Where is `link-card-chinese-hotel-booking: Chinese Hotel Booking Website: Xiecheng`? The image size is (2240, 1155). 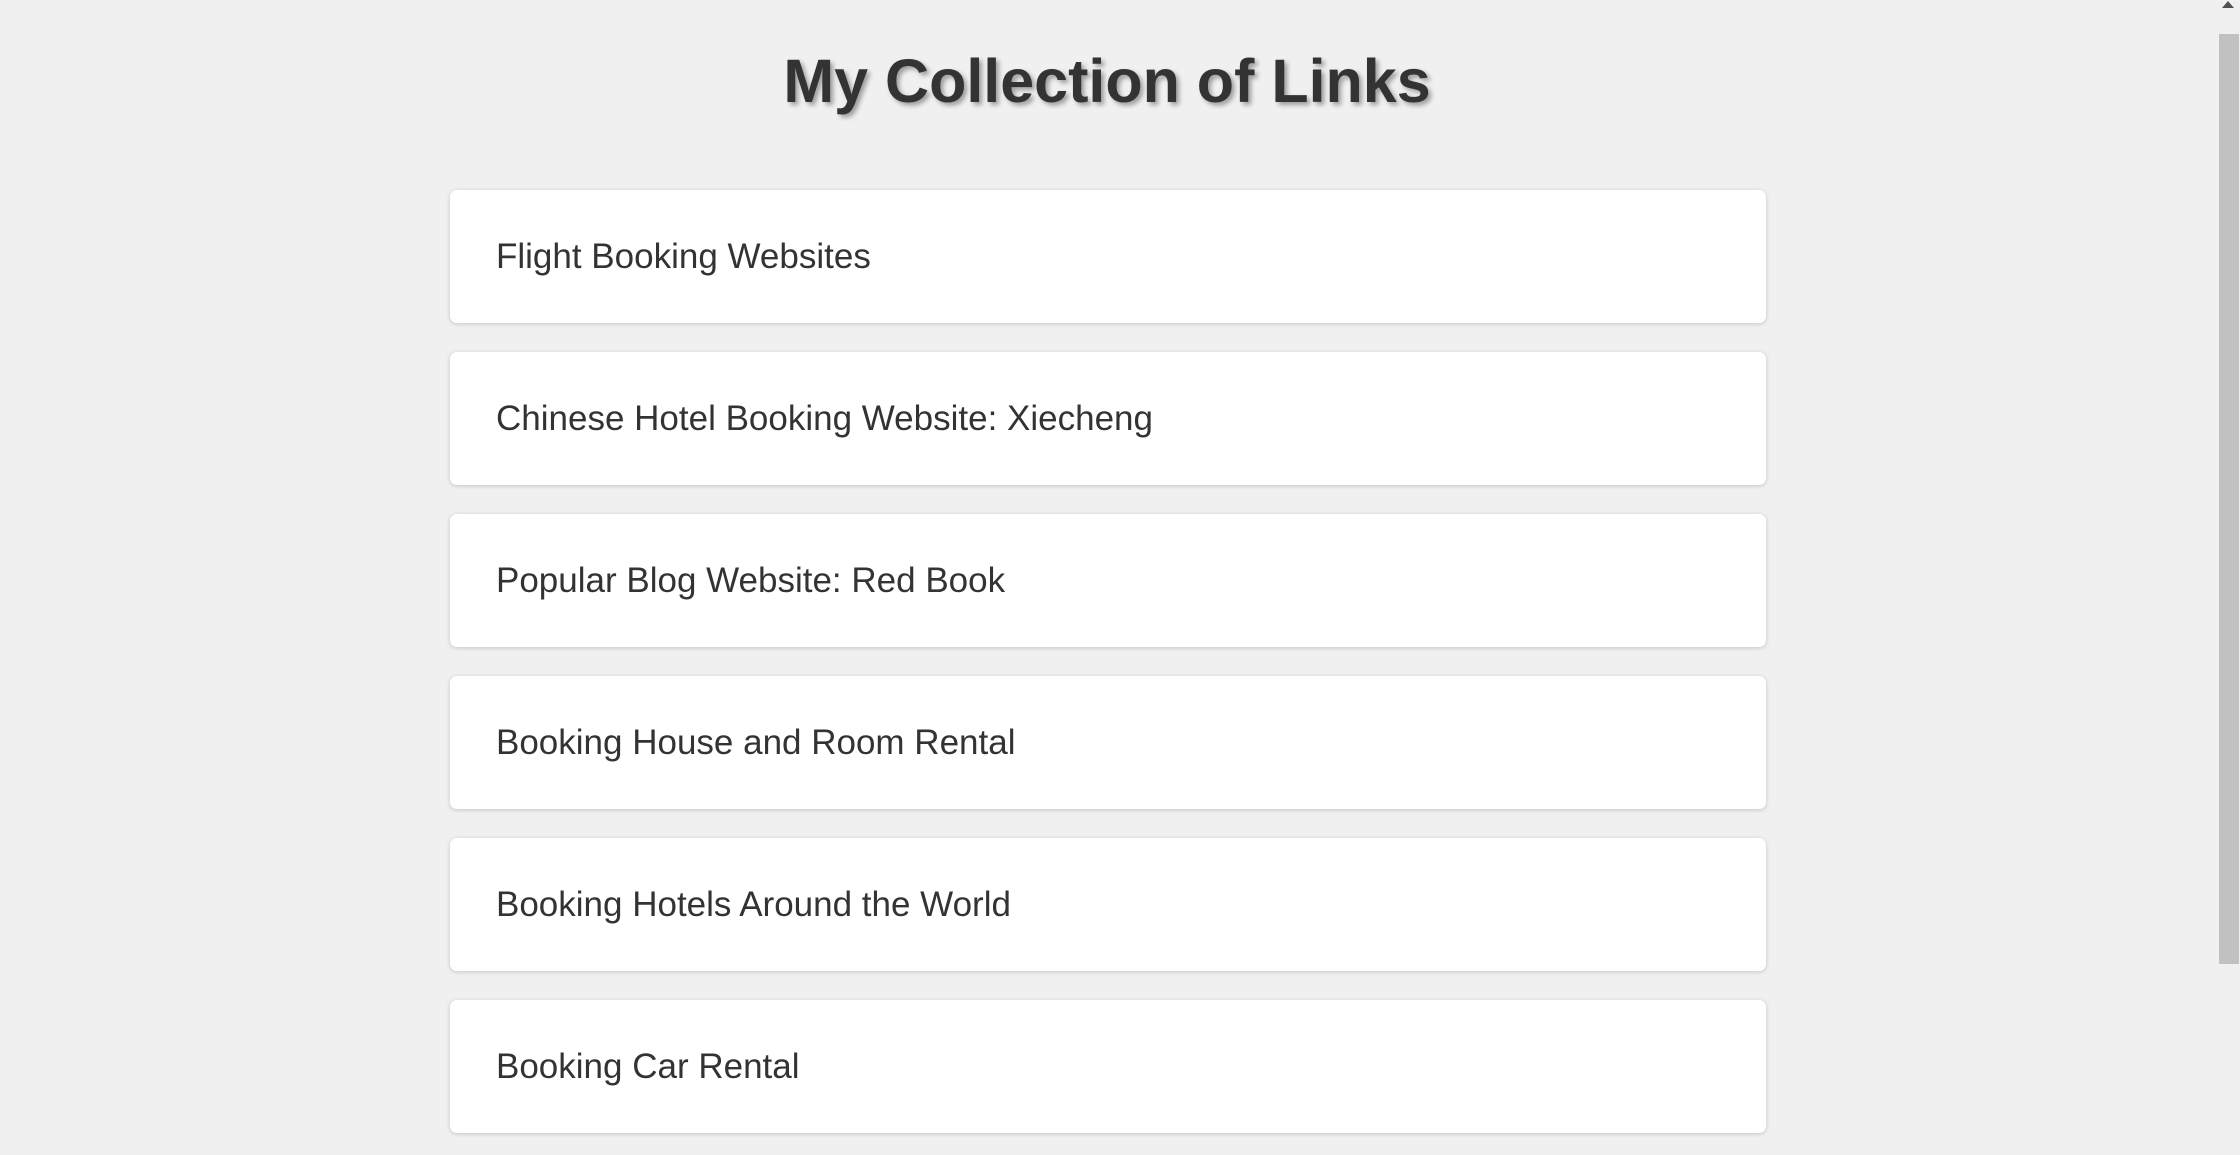
link-card-chinese-hotel-booking: Chinese Hotel Booking Website: Xiecheng is located at coordinates (1108, 418).